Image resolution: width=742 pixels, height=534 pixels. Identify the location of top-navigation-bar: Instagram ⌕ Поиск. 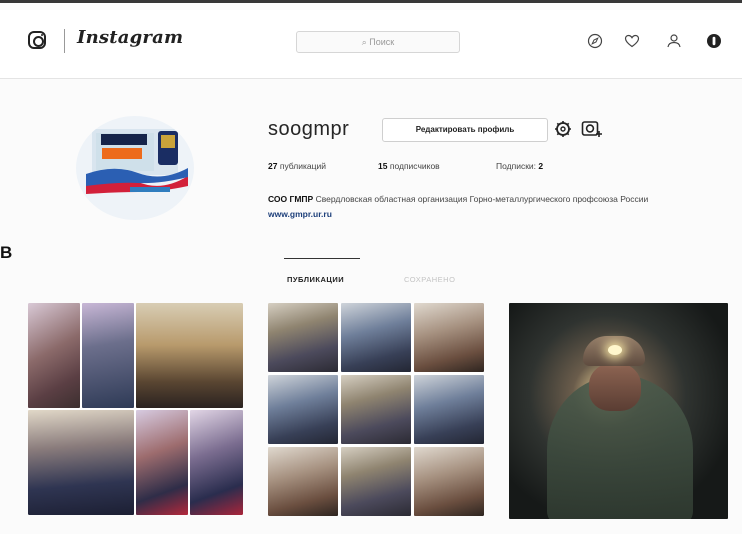
(371, 39).